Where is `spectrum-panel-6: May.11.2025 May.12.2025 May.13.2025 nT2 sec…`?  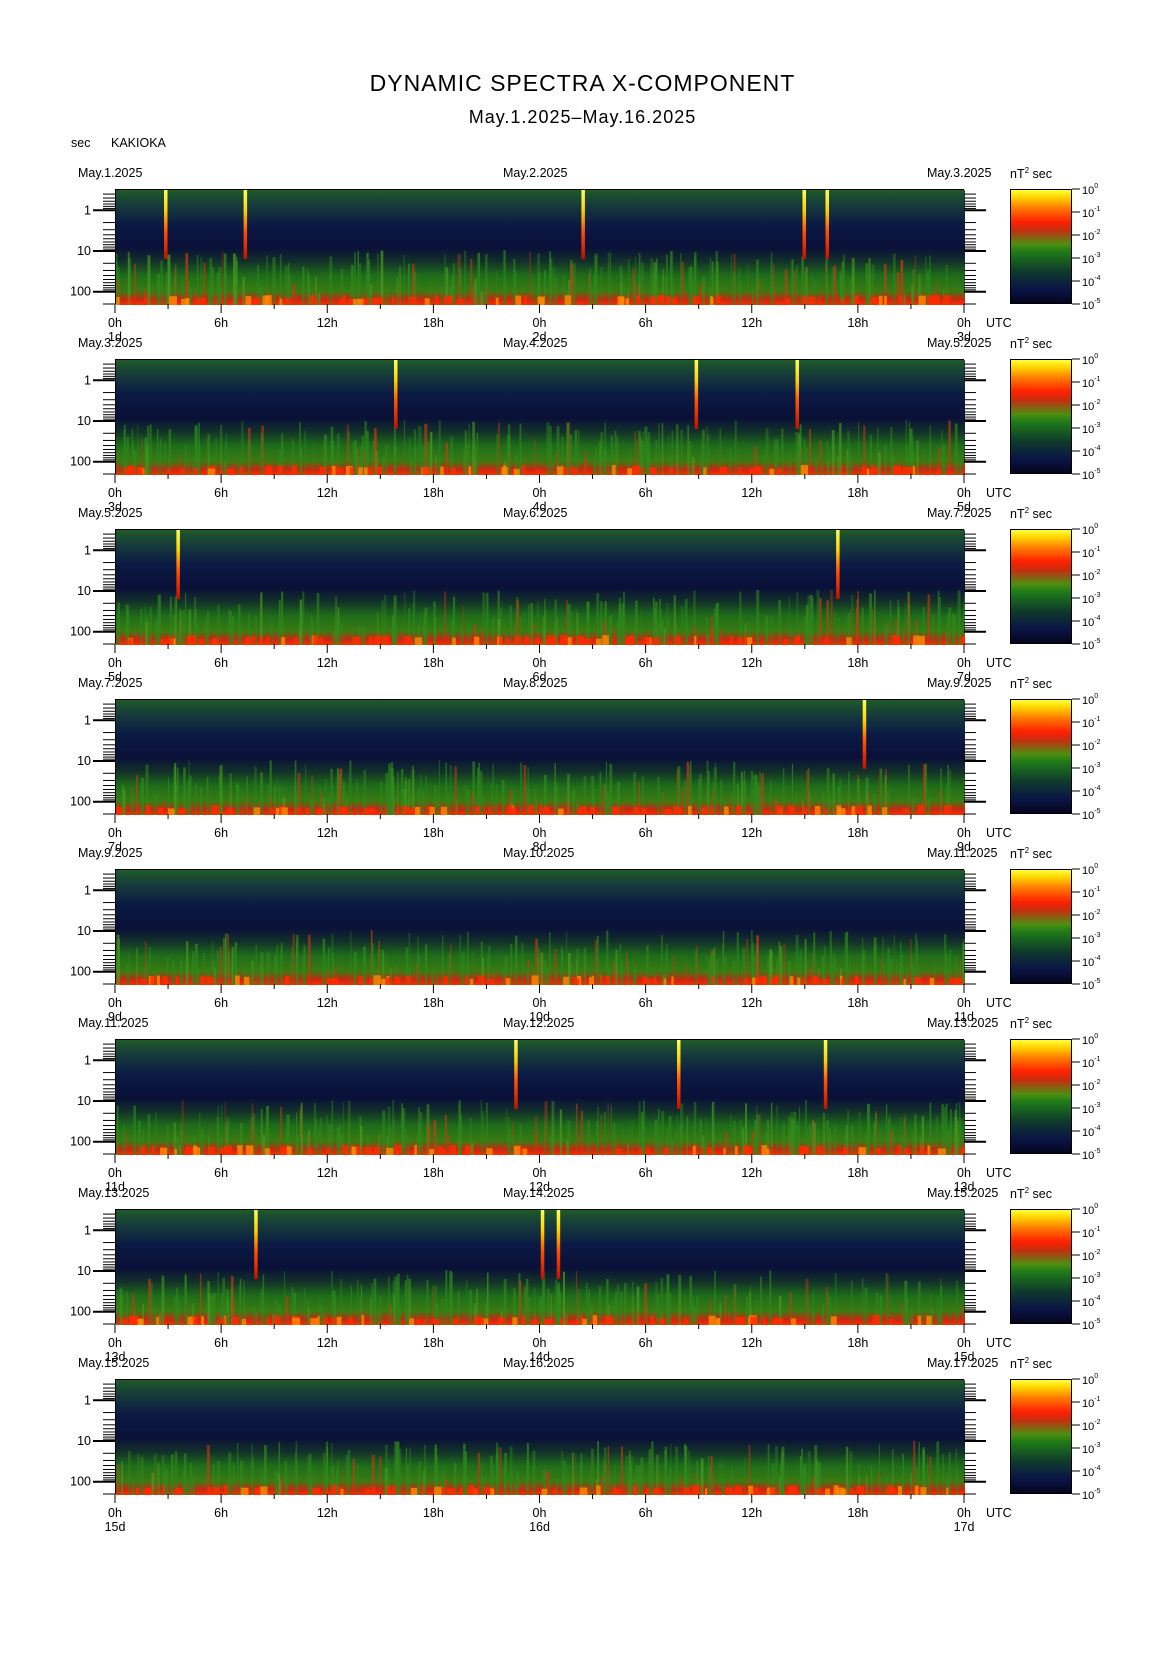 spectrum-panel-6: May.11.2025 May.12.2025 May.13.2025 nT2 sec… is located at coordinates (582, 1098).